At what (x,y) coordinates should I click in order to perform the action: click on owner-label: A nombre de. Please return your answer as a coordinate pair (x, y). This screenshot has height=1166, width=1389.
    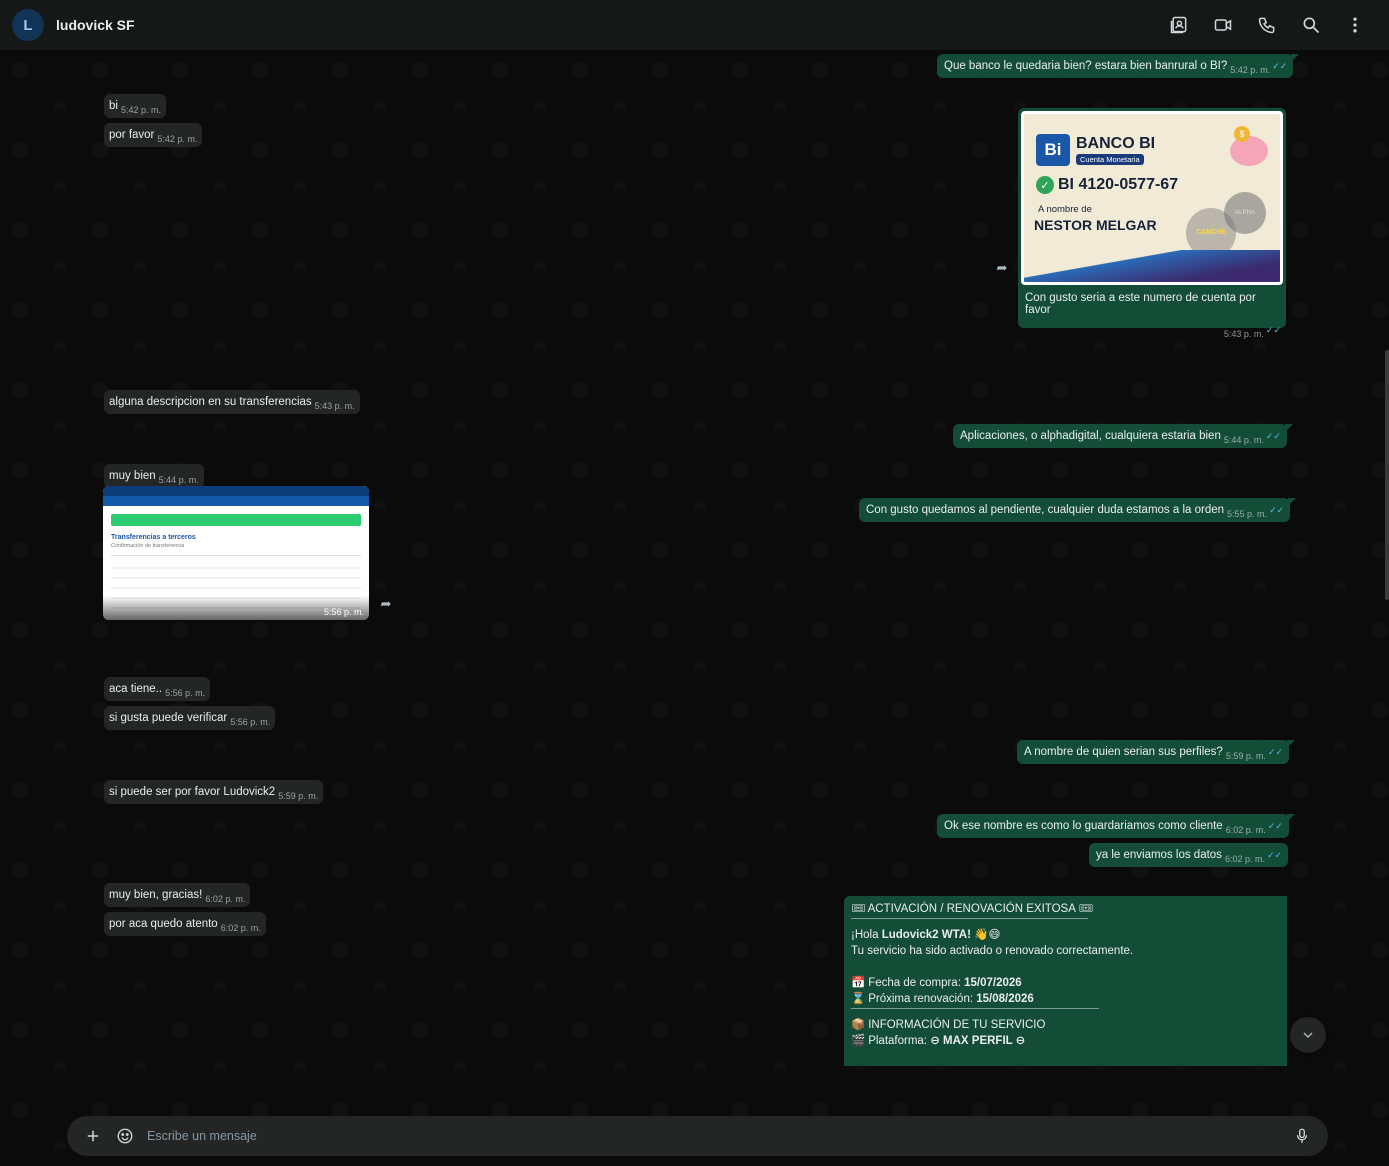
    Looking at the image, I should click on (1065, 209).